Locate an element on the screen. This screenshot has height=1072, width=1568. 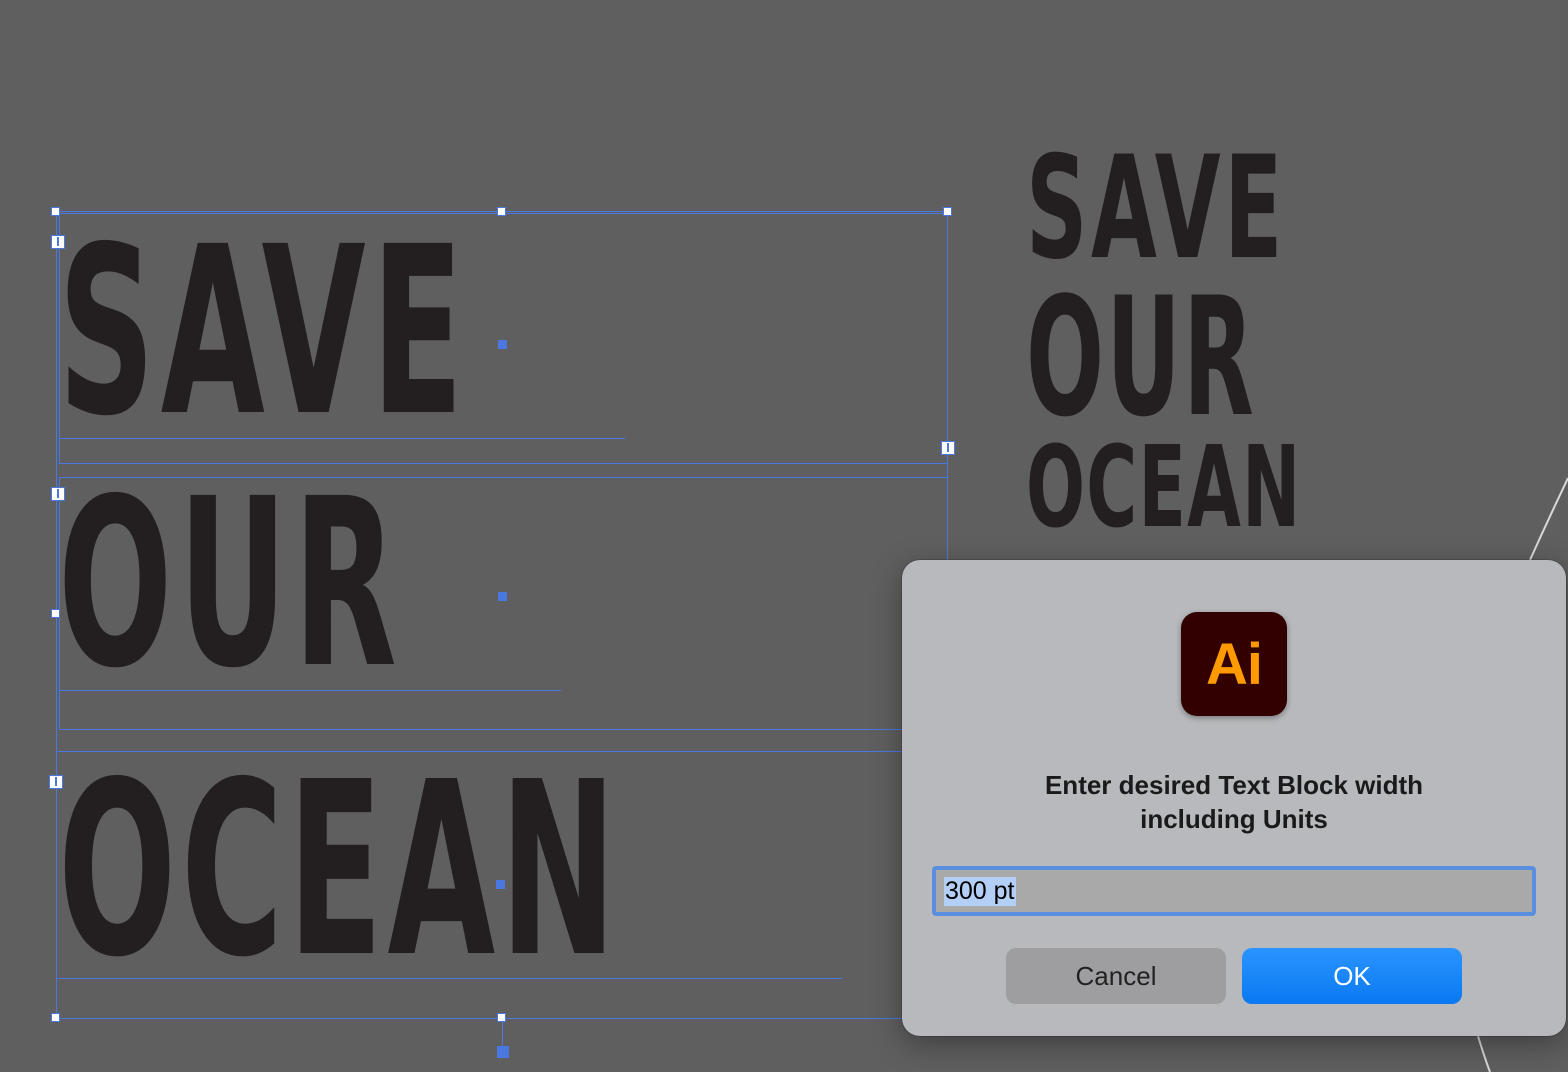
resize-handle-bottom-left is located at coordinates (55, 1017).